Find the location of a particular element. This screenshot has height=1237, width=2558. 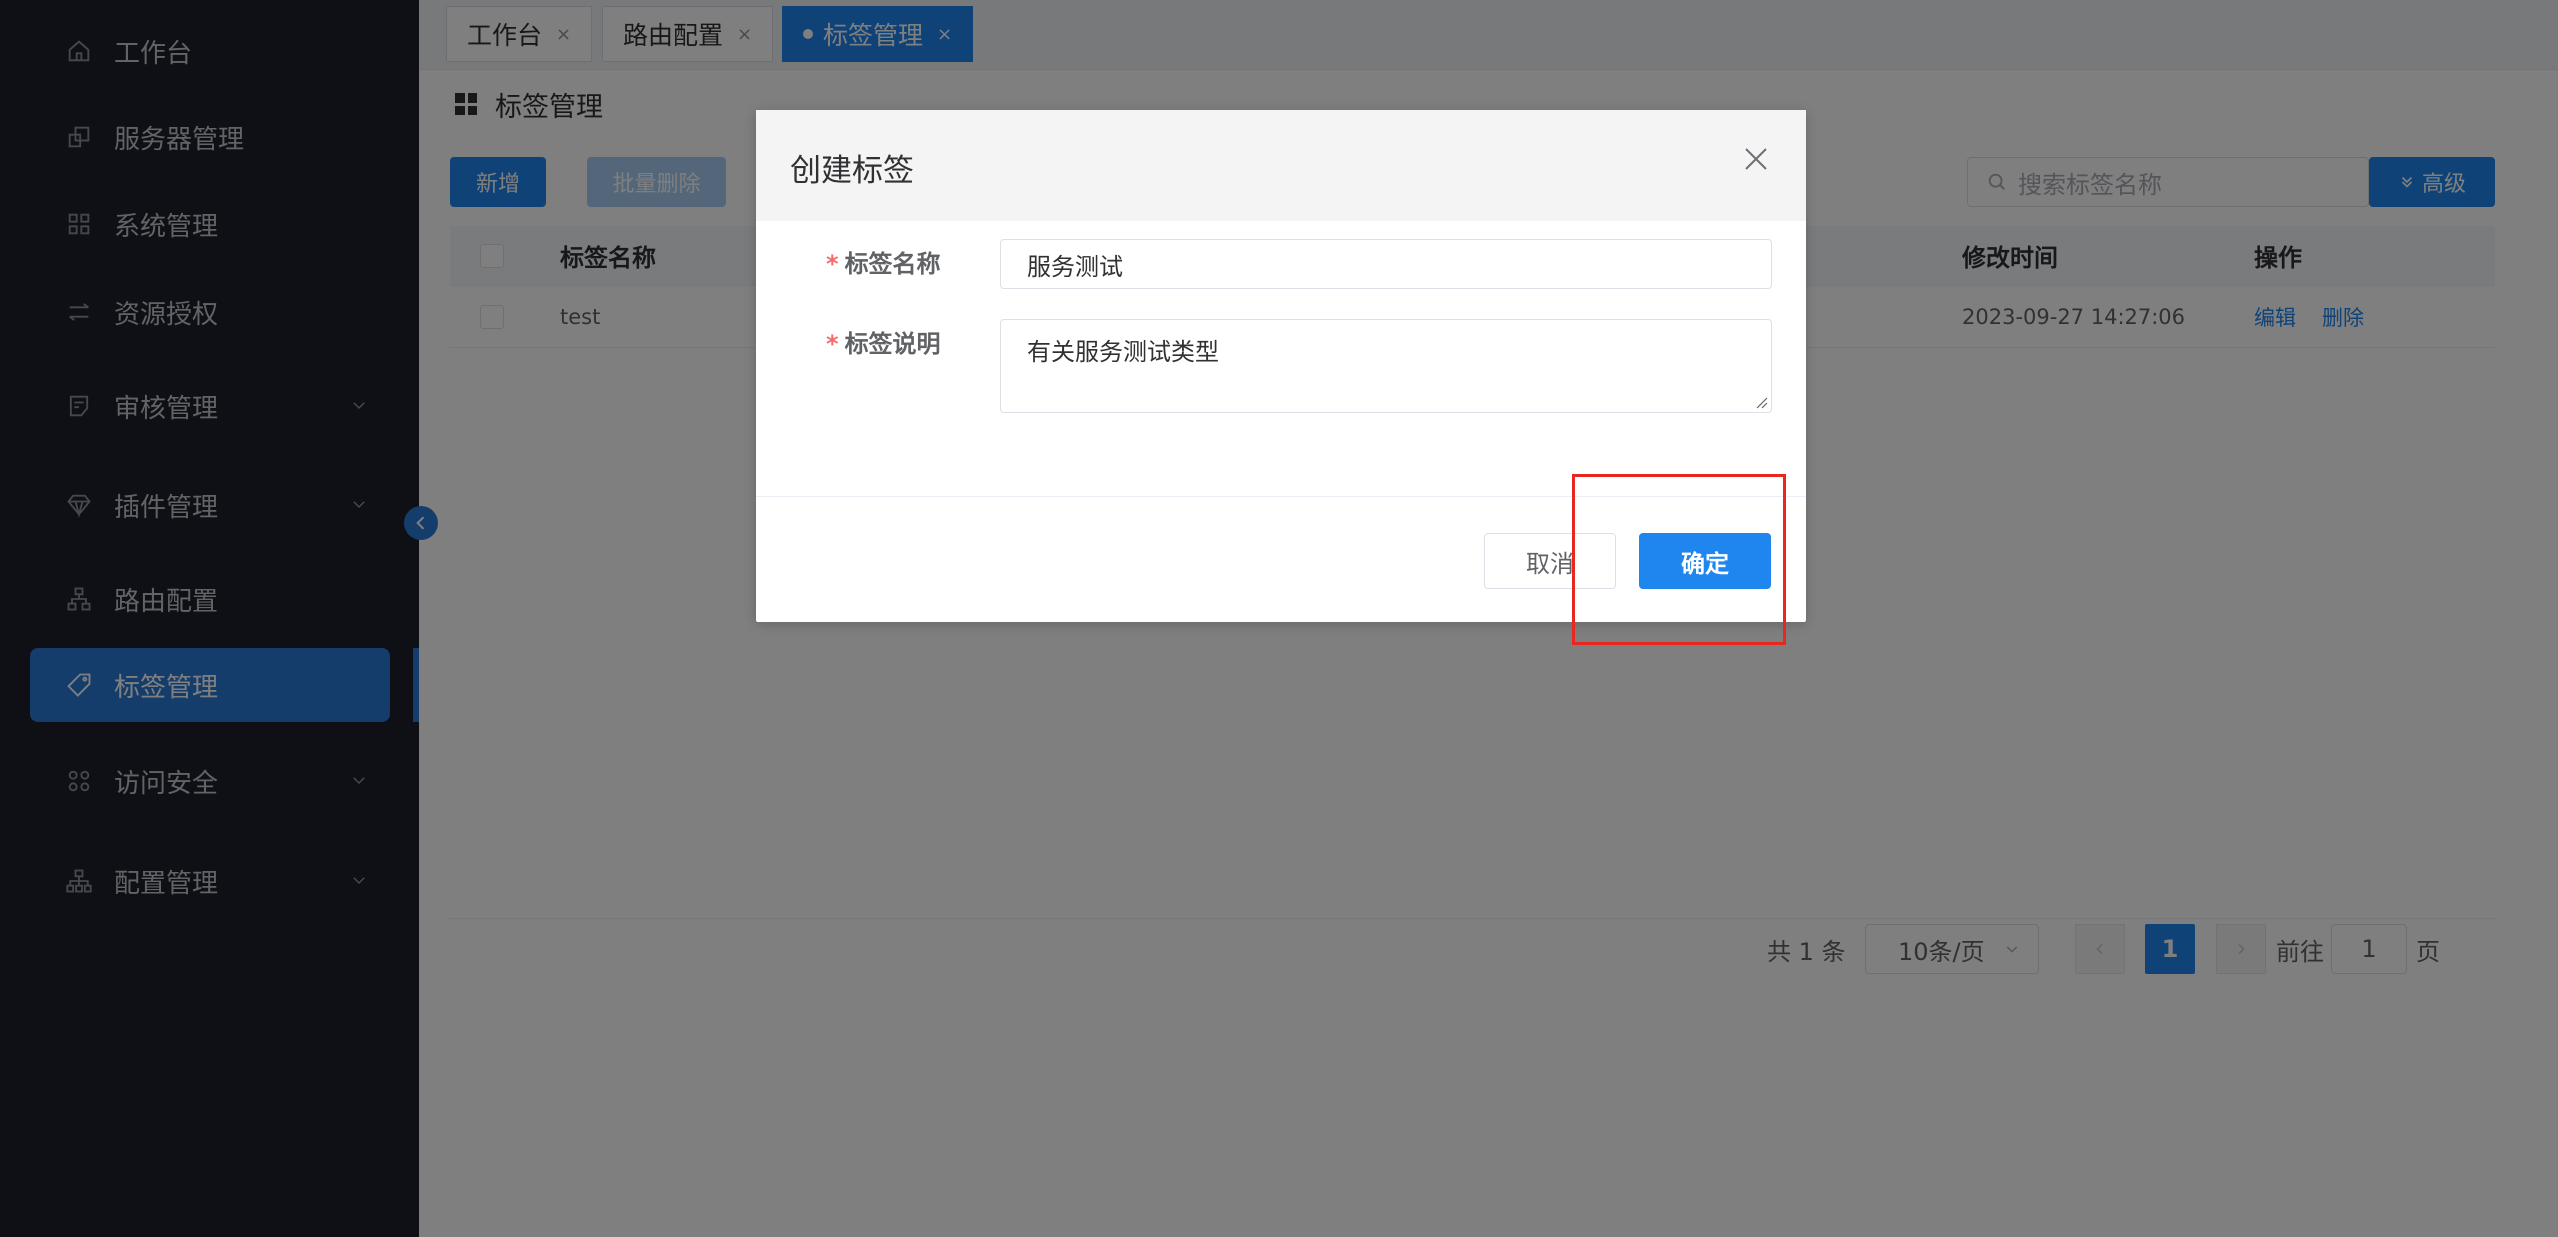

tag-desc-label-text: 标签说明 is located at coordinates (892, 344).